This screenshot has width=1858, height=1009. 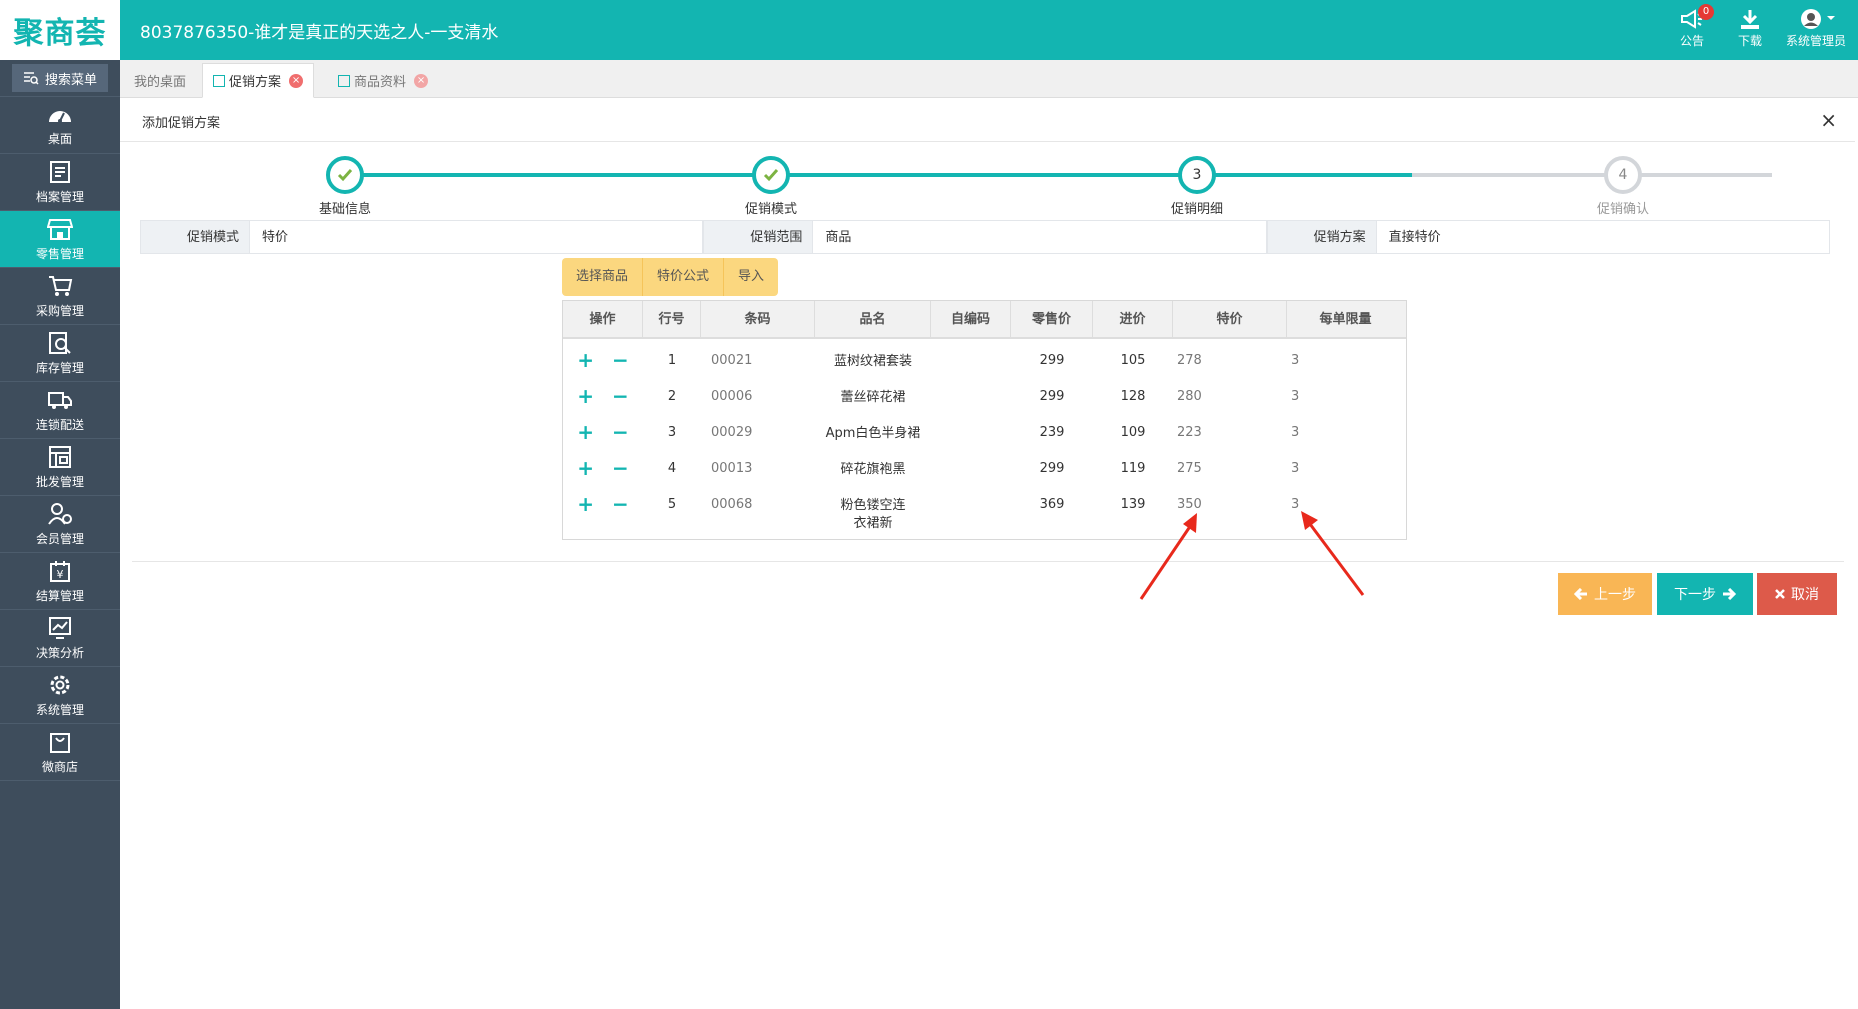 I want to click on announcement-badge: 0, so click(x=1706, y=12).